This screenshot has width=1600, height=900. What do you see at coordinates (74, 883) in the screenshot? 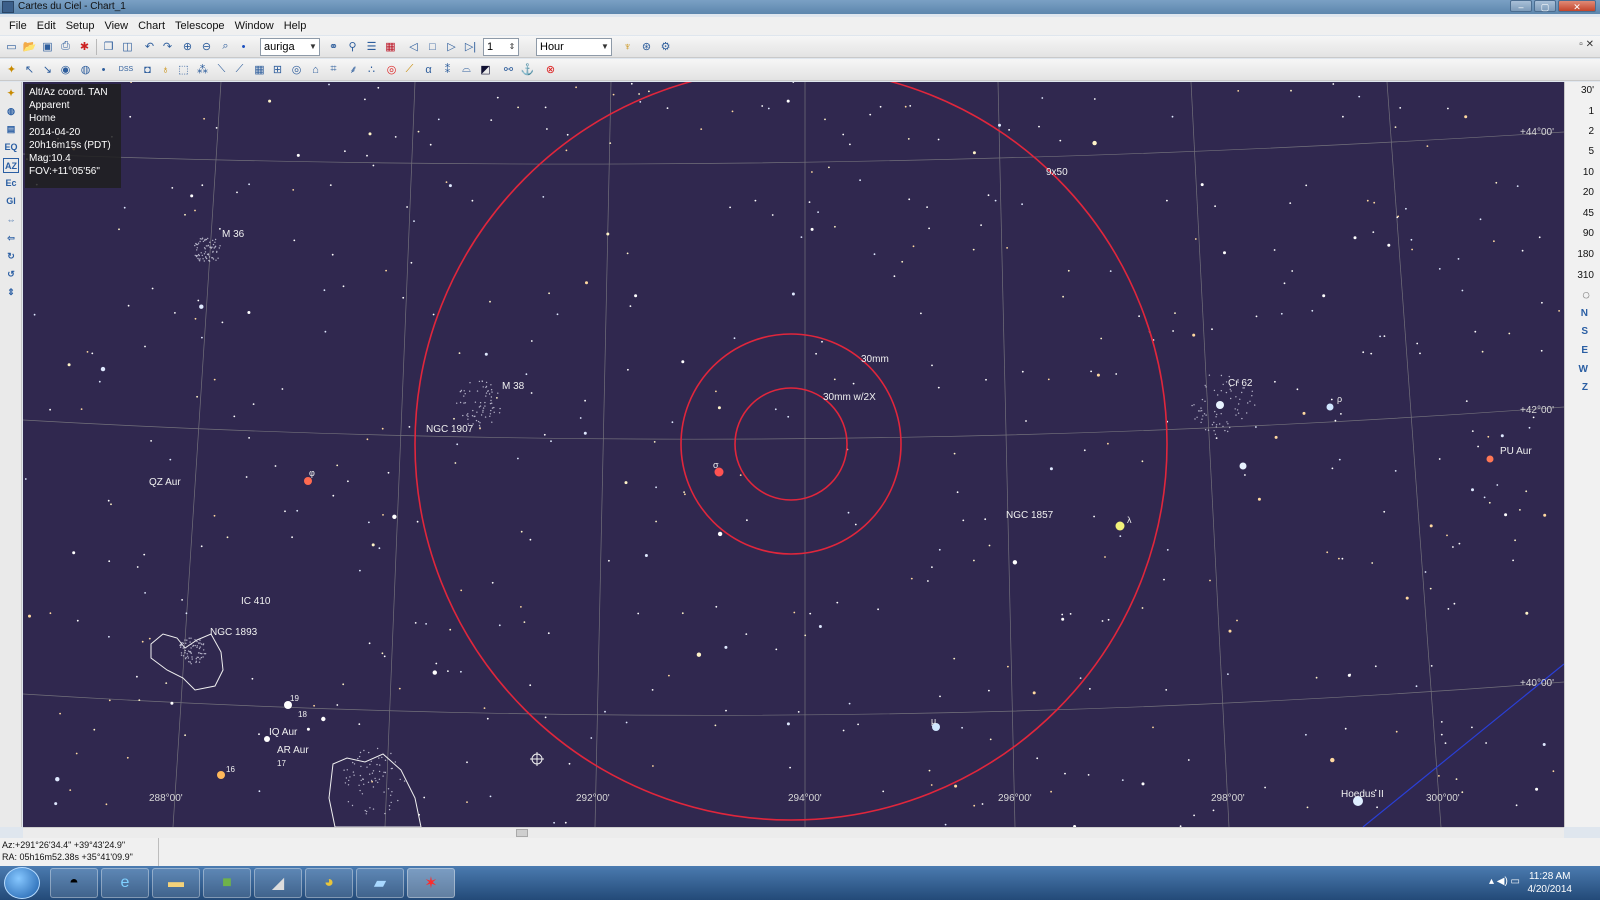
I see `messenger-icon: ◓` at bounding box center [74, 883].